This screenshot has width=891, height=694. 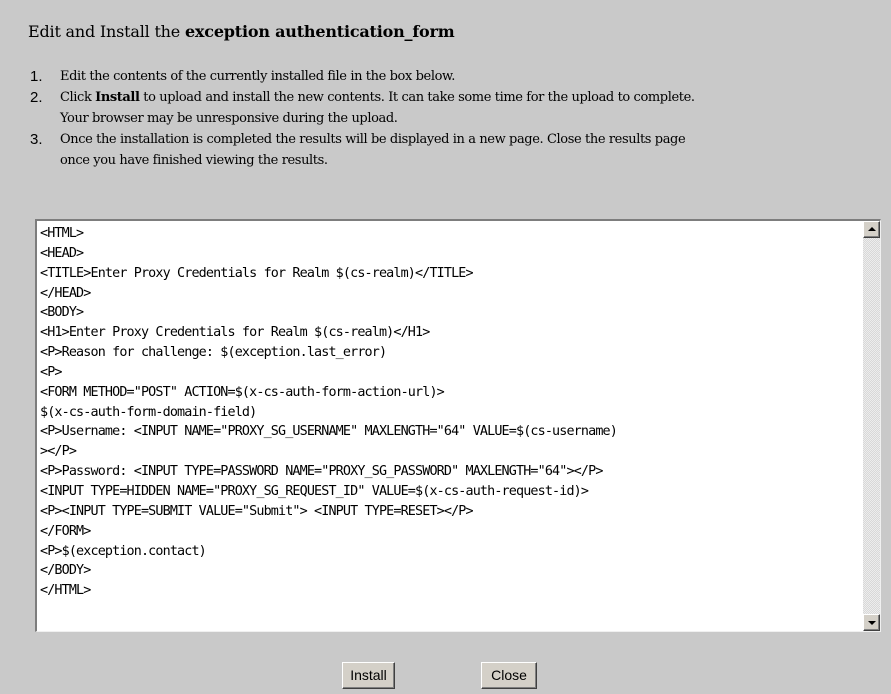 I want to click on triangle-up-icon, so click(x=872, y=229).